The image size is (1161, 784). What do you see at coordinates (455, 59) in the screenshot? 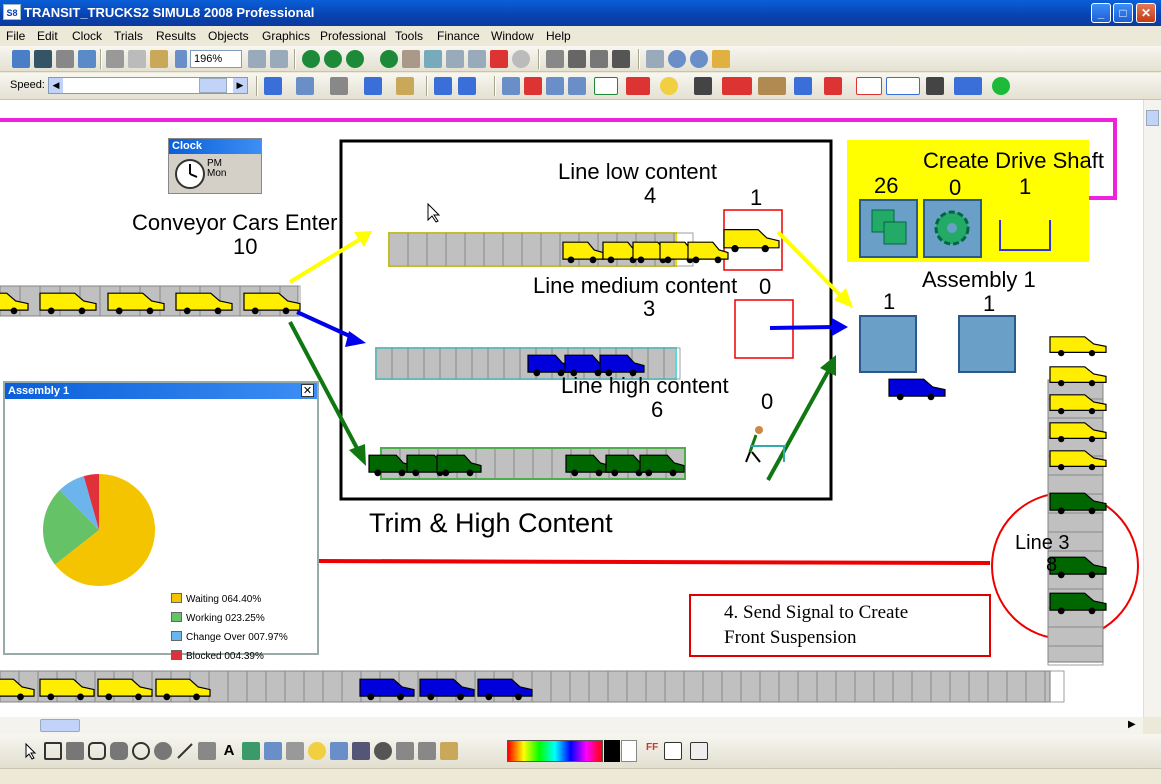
I see `table-icon` at bounding box center [455, 59].